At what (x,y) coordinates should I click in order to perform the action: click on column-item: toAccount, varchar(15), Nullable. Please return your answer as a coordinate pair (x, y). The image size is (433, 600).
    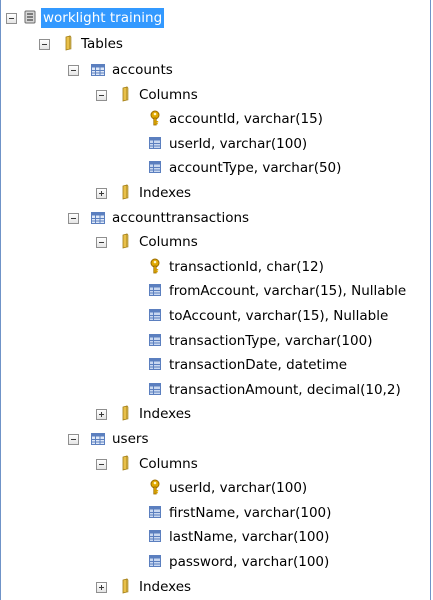
    Looking at the image, I should click on (215, 316).